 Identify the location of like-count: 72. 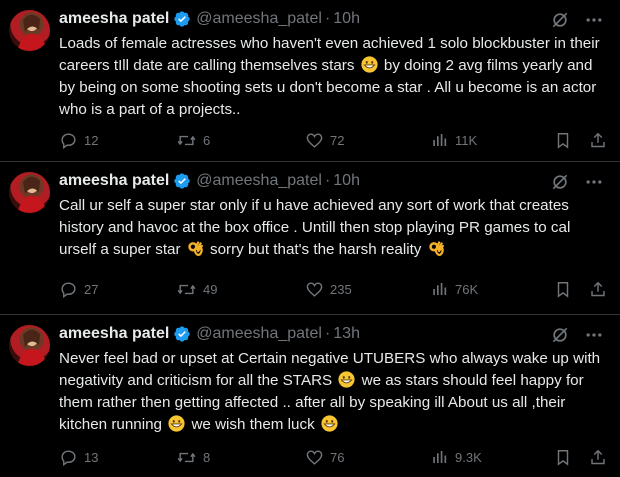
(337, 140).